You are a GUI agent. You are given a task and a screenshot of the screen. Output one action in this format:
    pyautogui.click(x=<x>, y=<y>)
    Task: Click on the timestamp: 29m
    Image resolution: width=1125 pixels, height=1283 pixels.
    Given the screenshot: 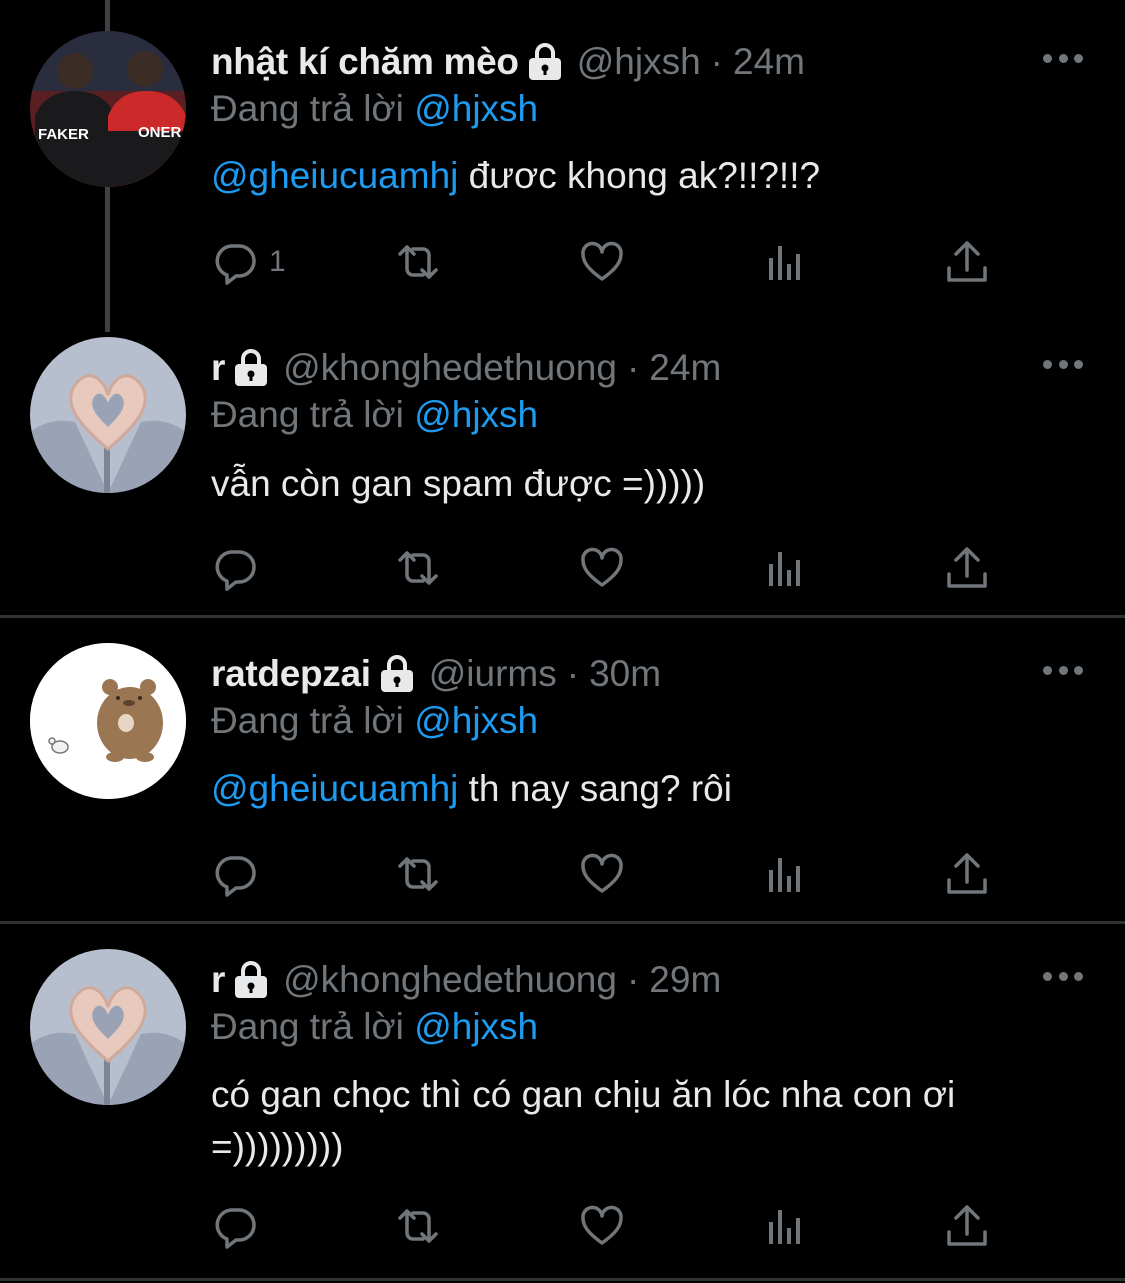 What is the action you would take?
    pyautogui.click(x=685, y=980)
    